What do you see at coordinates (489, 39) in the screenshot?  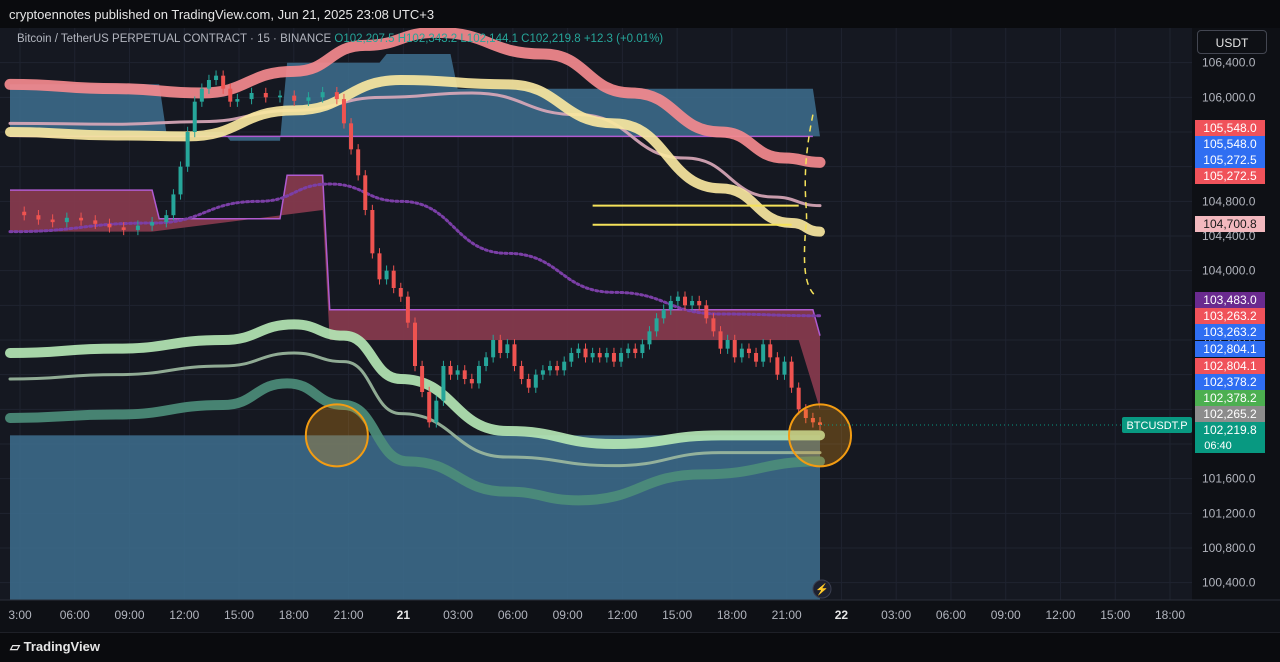 I see `ohlc-low: L102,144.1` at bounding box center [489, 39].